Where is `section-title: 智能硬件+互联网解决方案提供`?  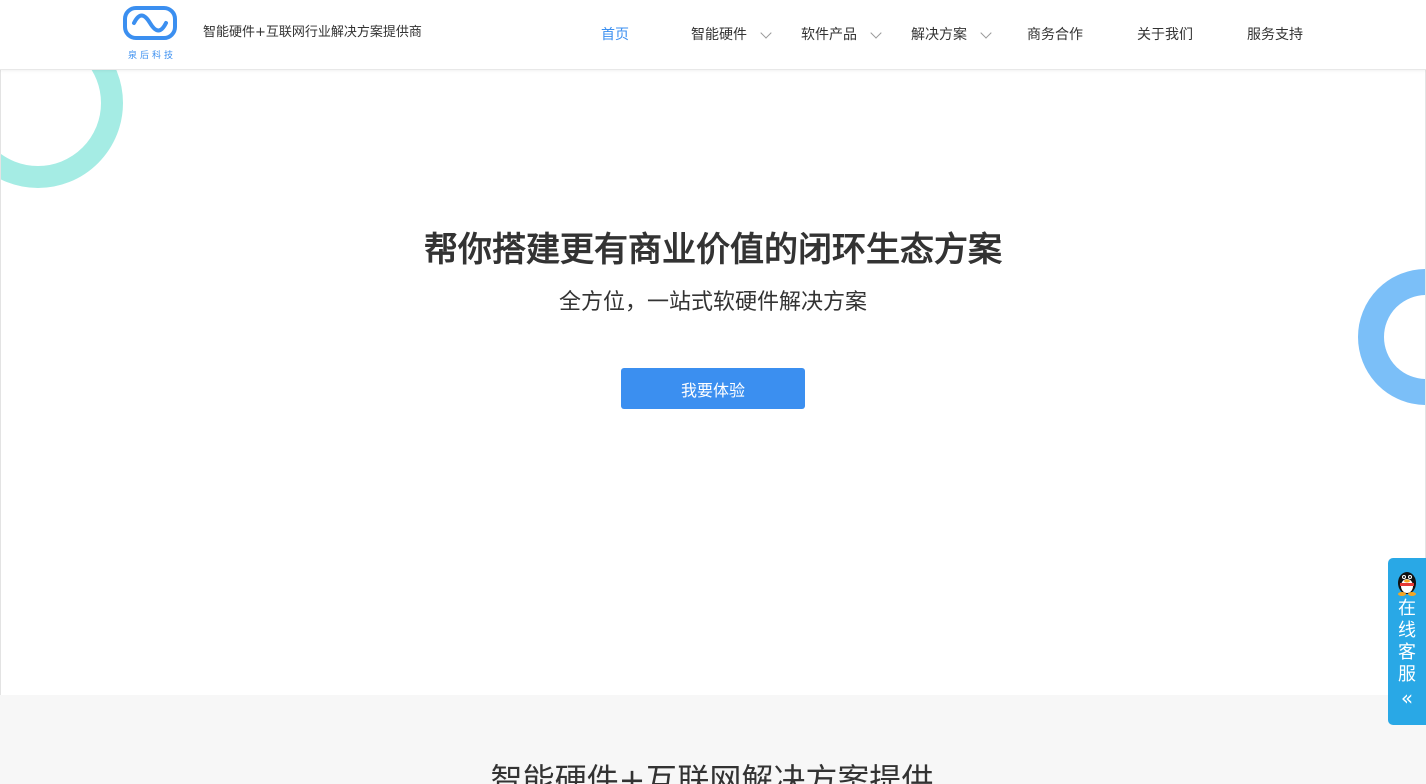
section-title: 智能硬件+互联网解决方案提供 is located at coordinates (712, 772).